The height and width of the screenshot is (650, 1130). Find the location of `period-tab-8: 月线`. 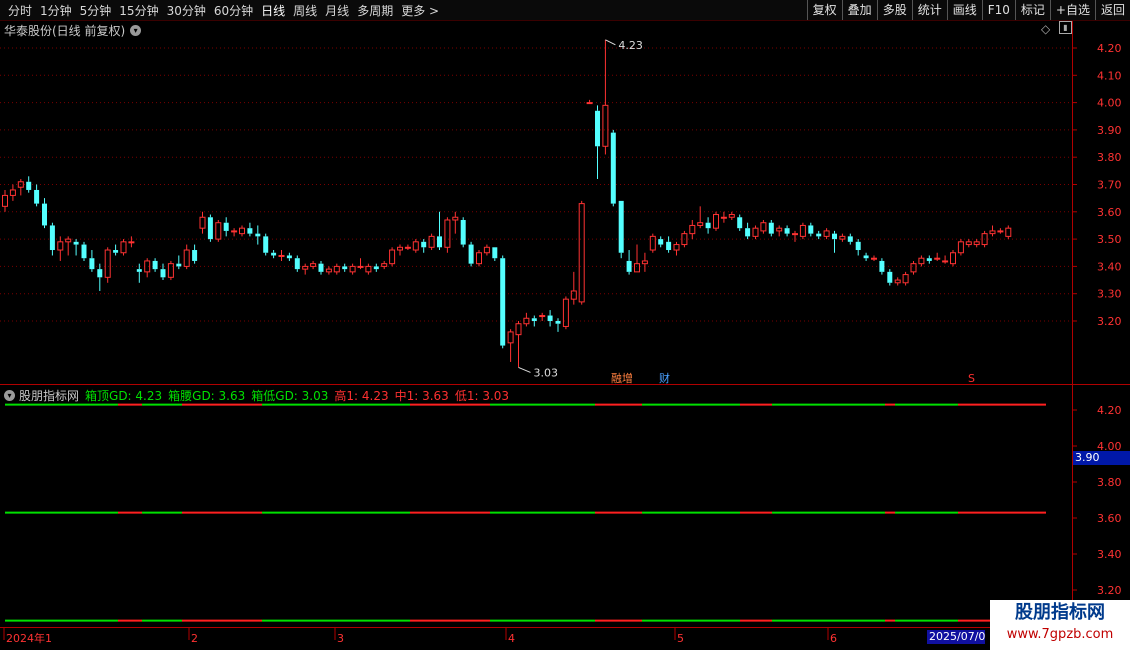

period-tab-8: 月线 is located at coordinates (337, 10).